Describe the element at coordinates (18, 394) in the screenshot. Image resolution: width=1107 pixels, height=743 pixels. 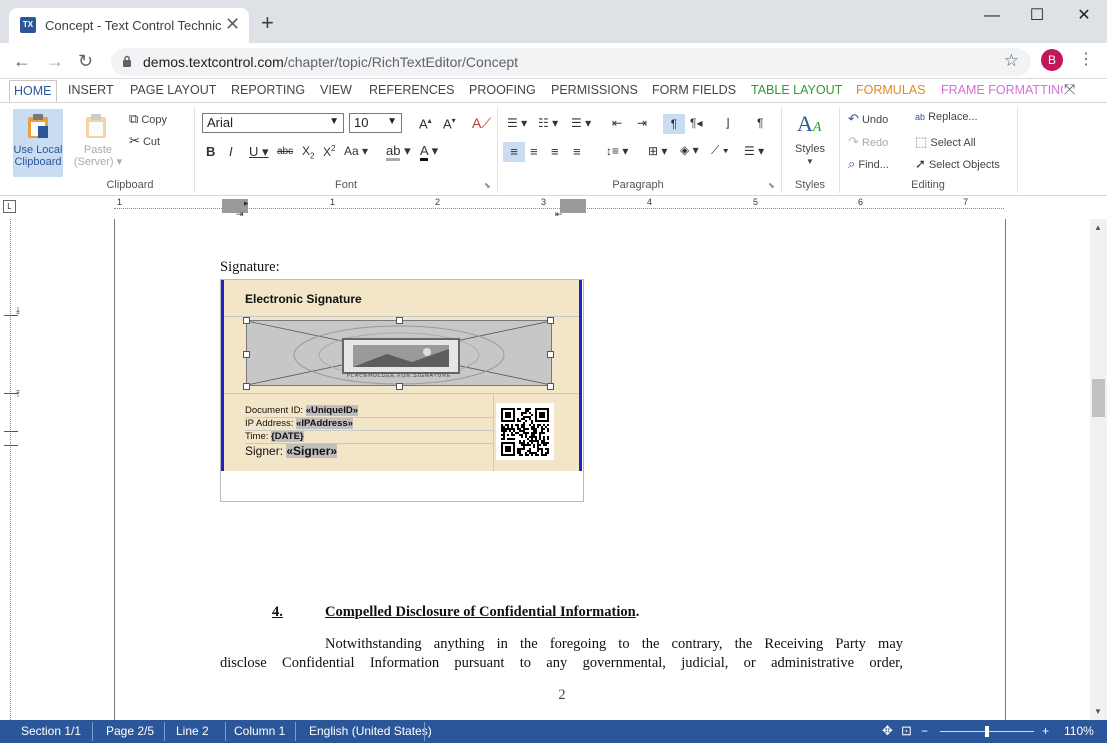
I see `margin-marker-icon: ⤒` at that location.